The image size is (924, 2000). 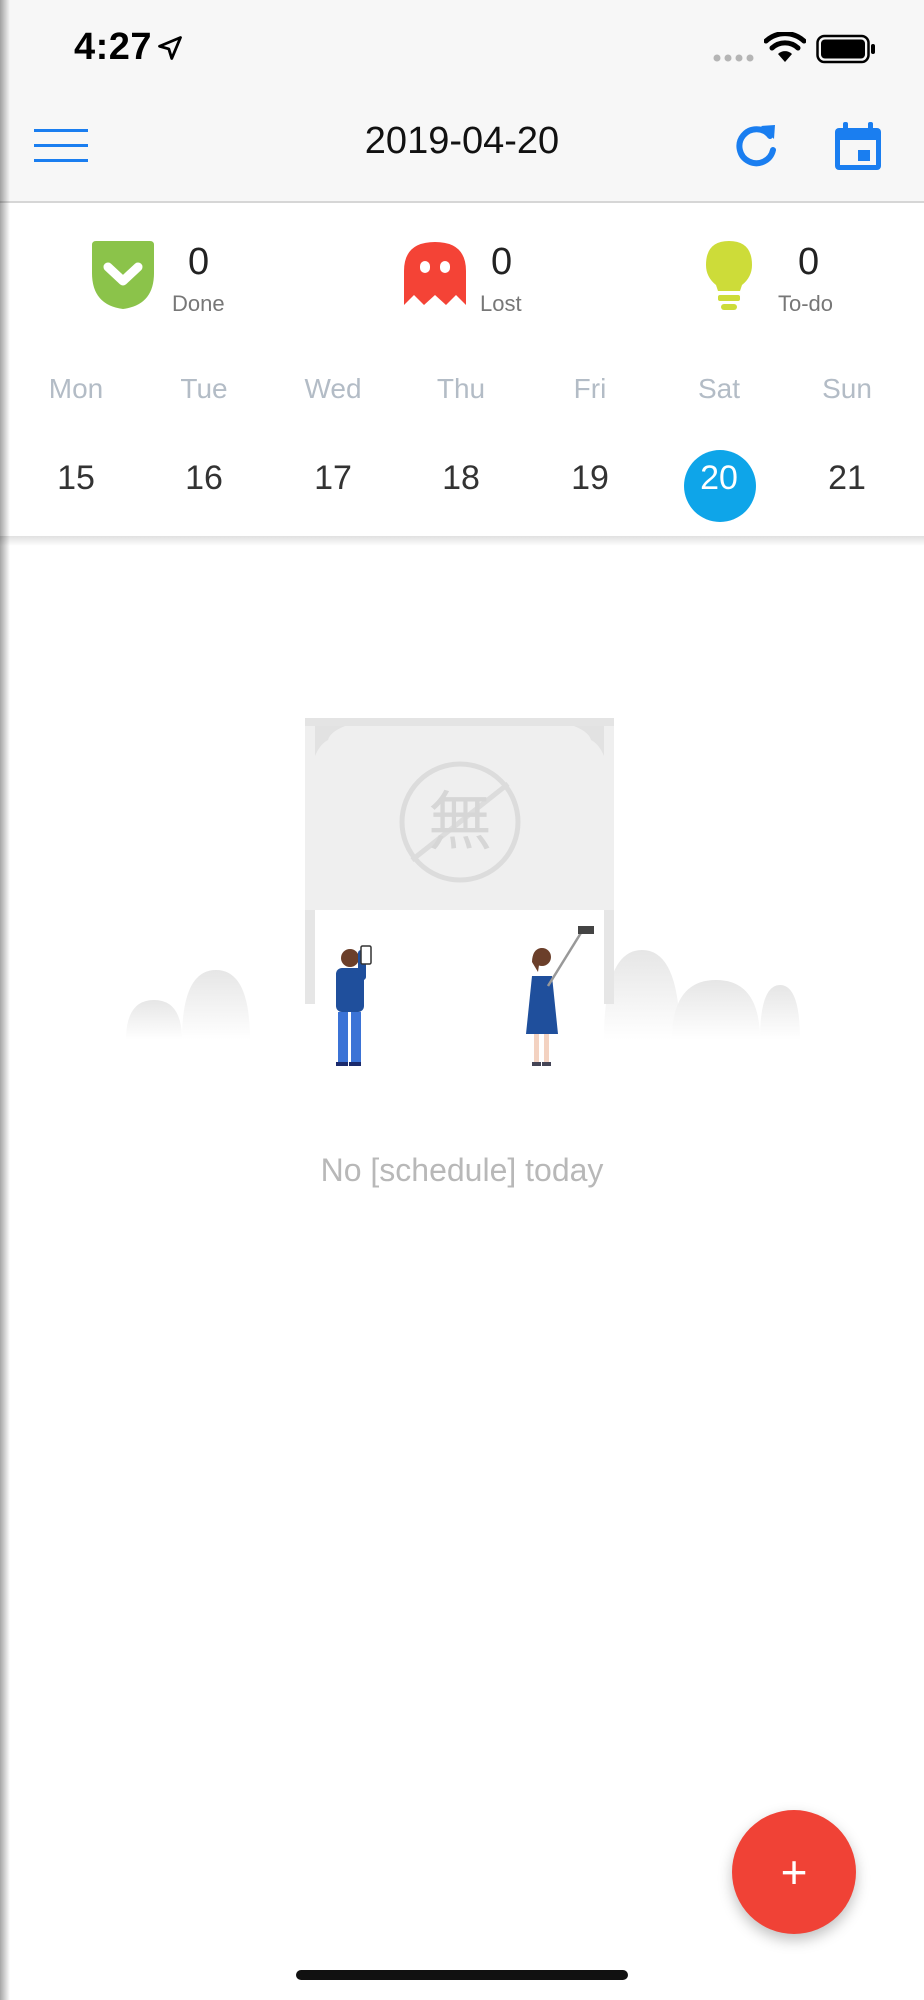 I want to click on ghost-icon, so click(x=435, y=273).